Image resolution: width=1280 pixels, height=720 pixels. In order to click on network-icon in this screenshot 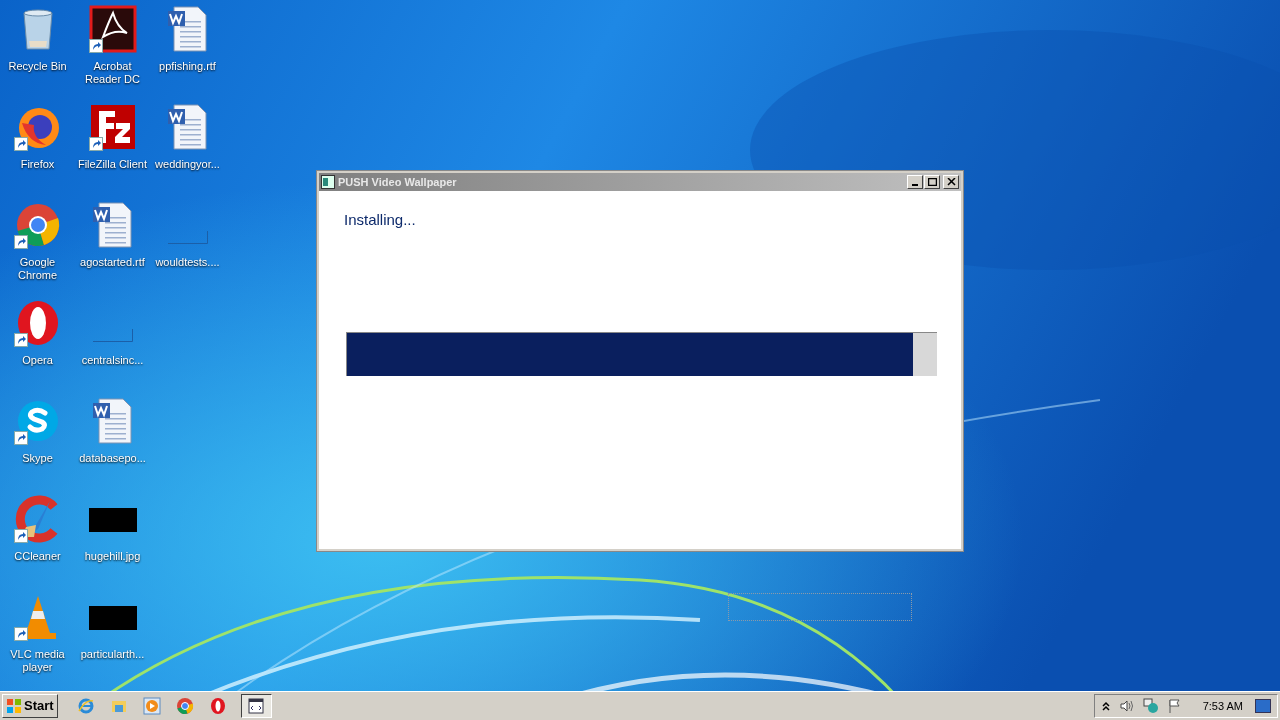, I will do `click(1150, 706)`.